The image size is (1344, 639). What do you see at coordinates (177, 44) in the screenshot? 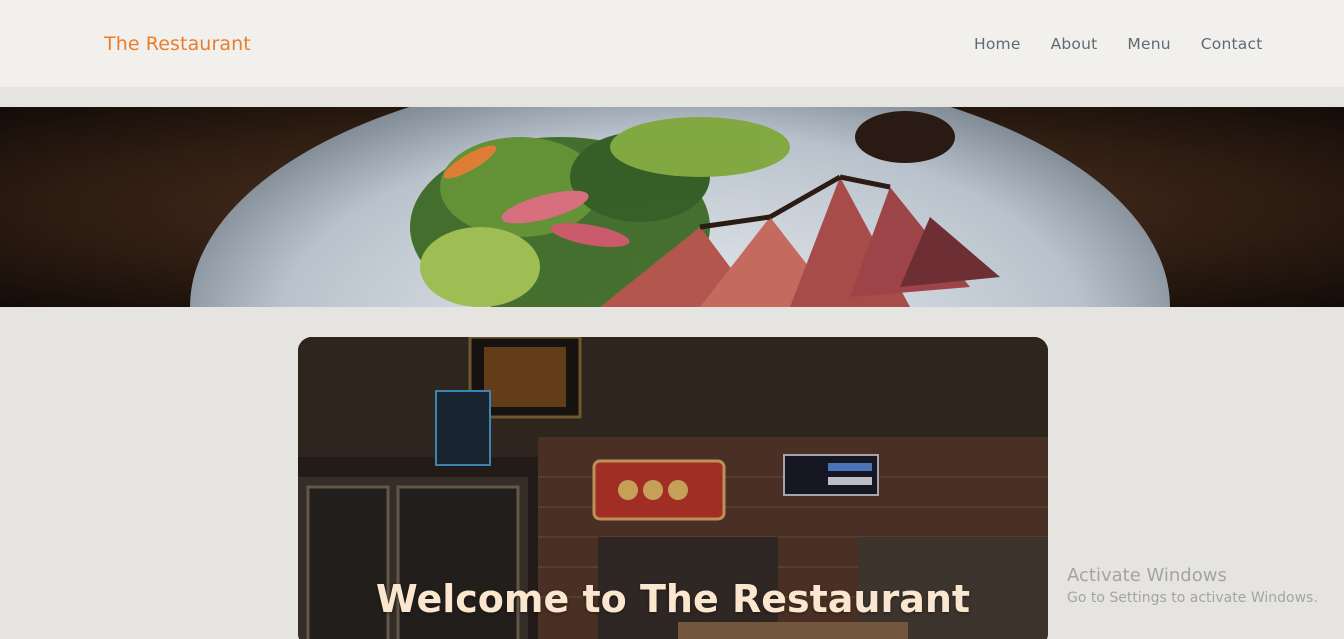
I see `brand-logo-link: The Restaurant` at bounding box center [177, 44].